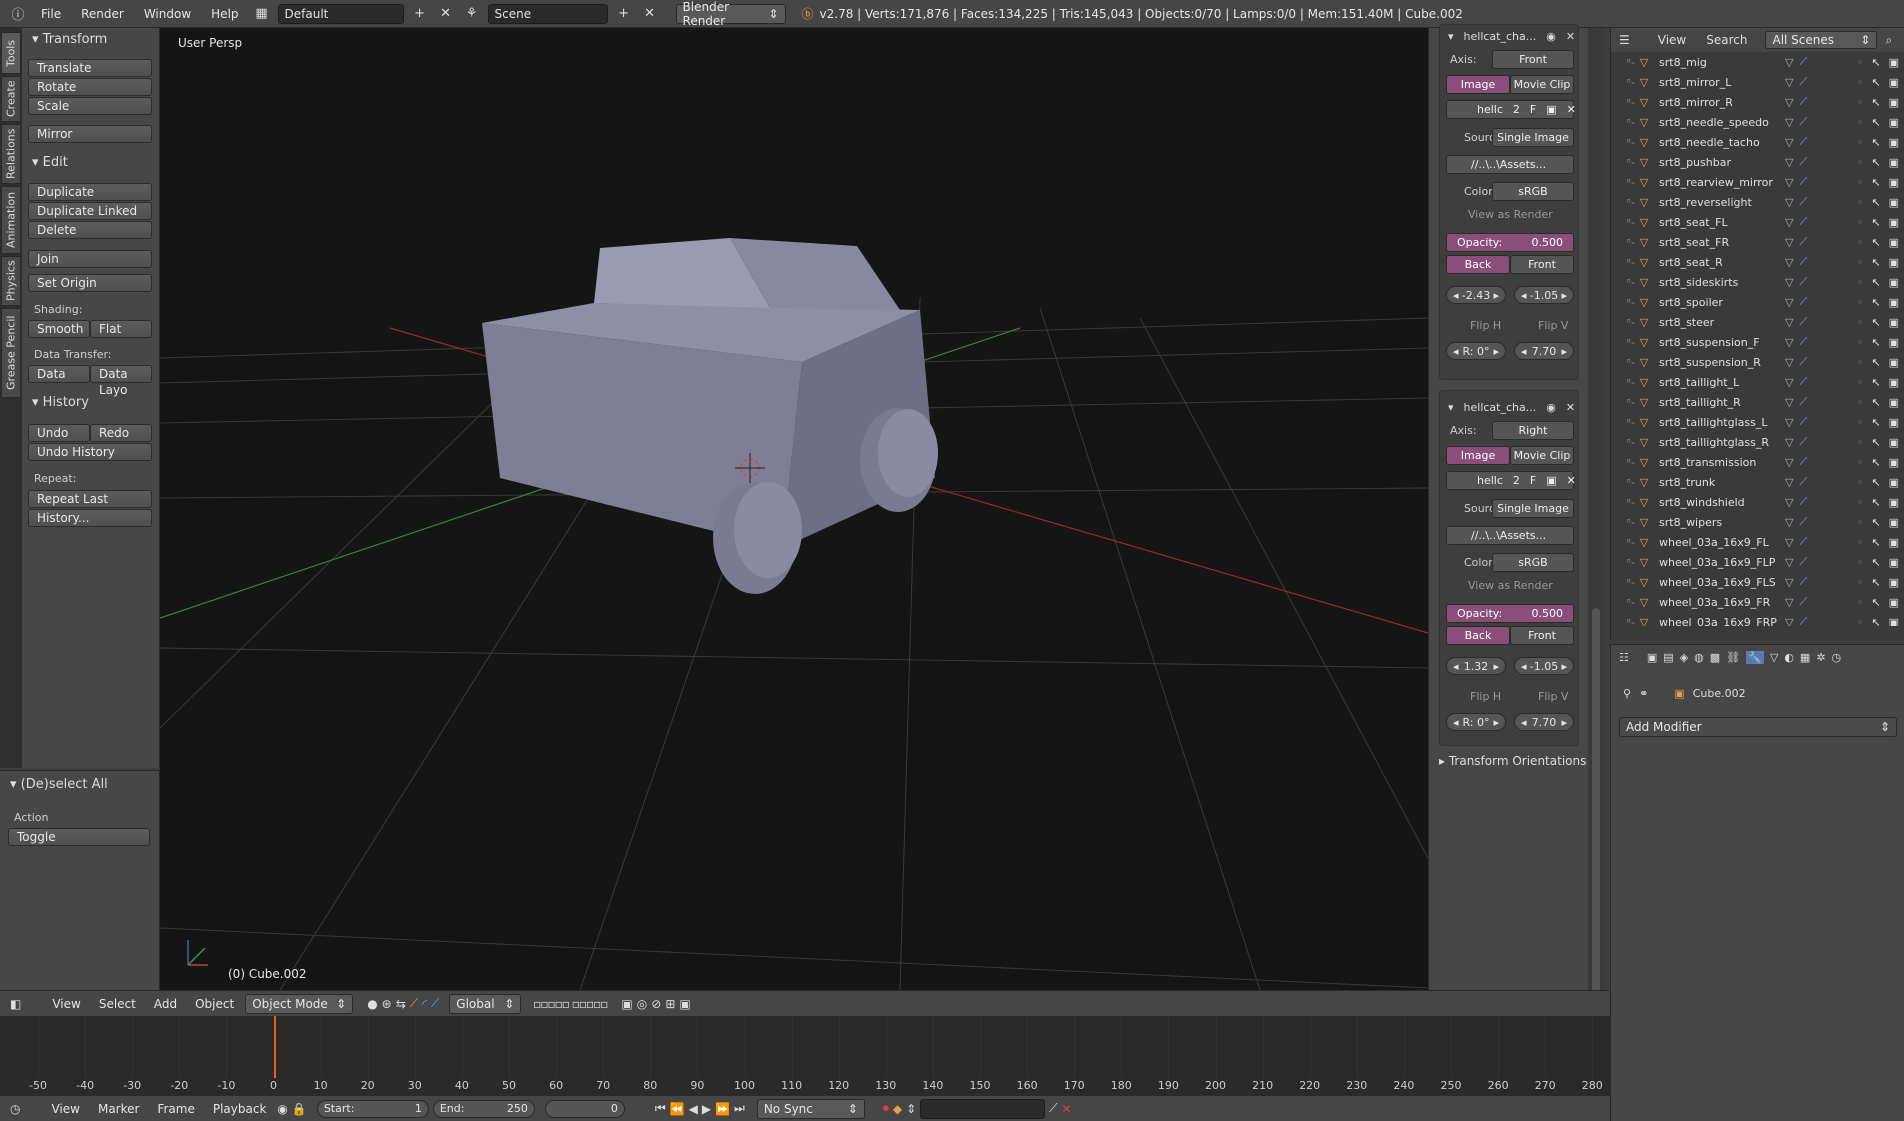  Describe the element at coordinates (1511, 36) in the screenshot. I see `bg-image-1-header: ▾ hellcat_cha... ◉ ✕` at that location.